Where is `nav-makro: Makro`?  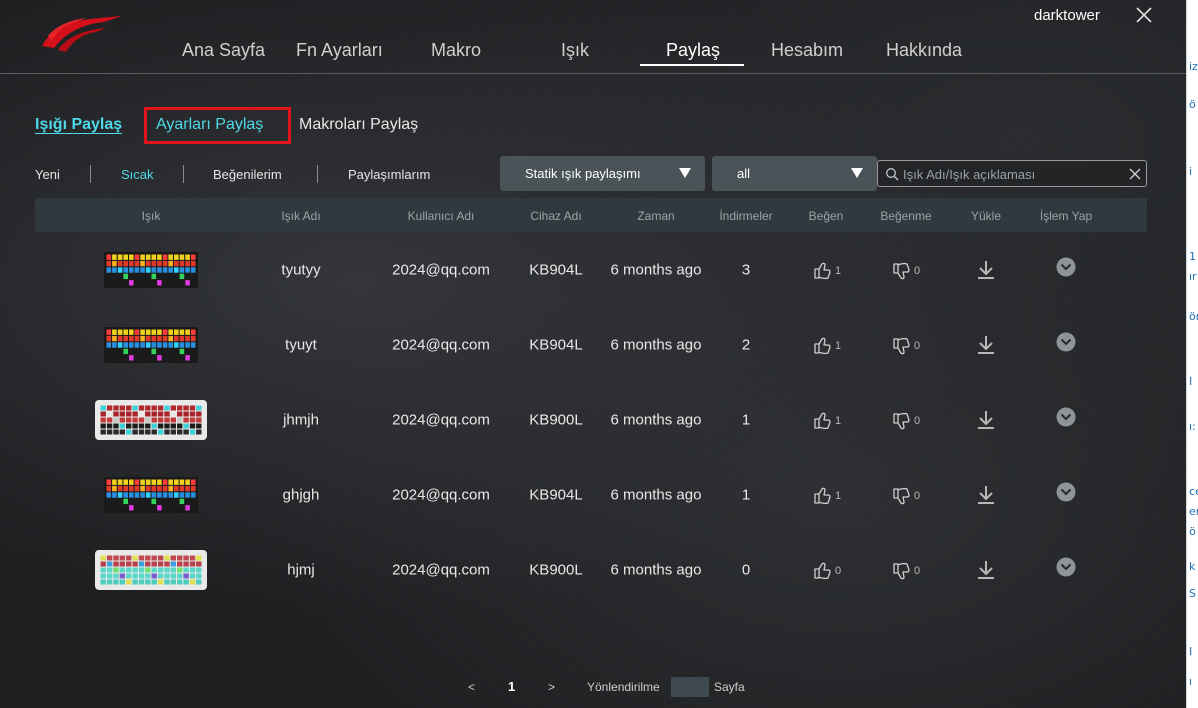
nav-makro: Makro is located at coordinates (456, 50).